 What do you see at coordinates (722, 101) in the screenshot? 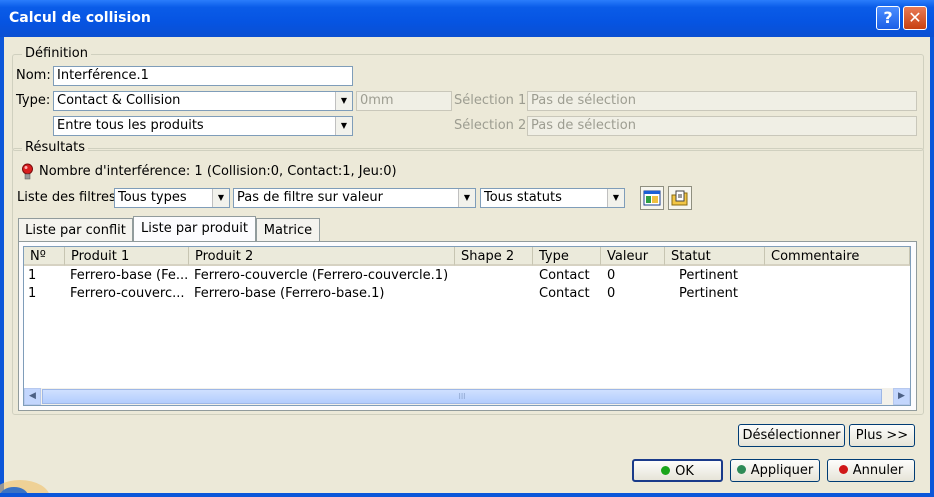
I see `selection1-field: Pas de sélection` at bounding box center [722, 101].